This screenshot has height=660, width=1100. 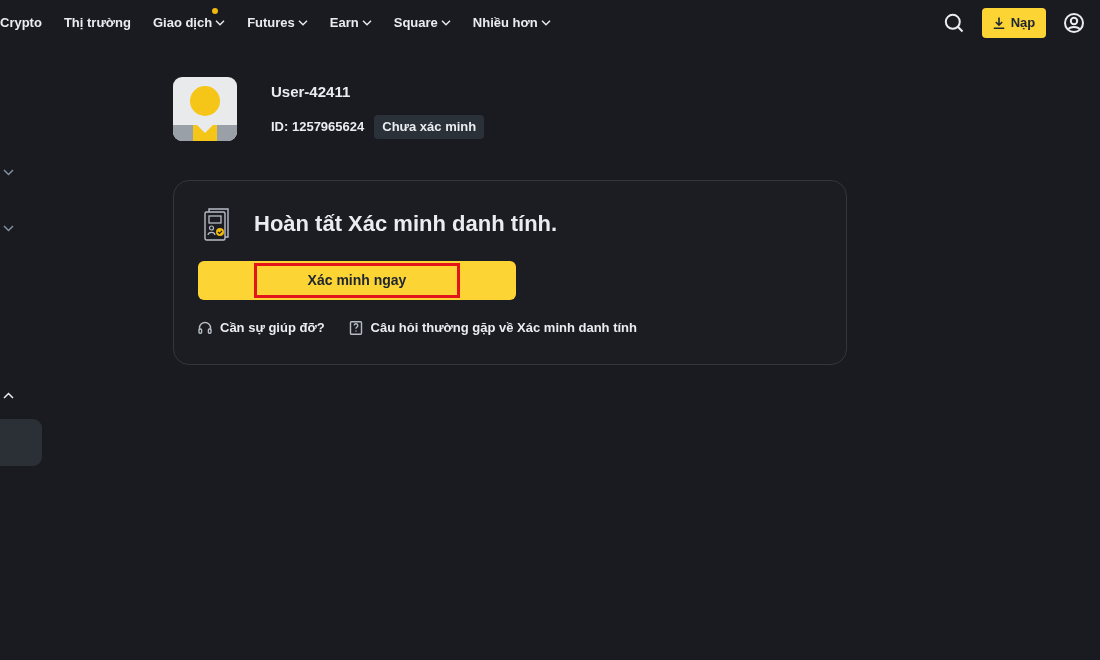 I want to click on avatar, so click(x=205, y=109).